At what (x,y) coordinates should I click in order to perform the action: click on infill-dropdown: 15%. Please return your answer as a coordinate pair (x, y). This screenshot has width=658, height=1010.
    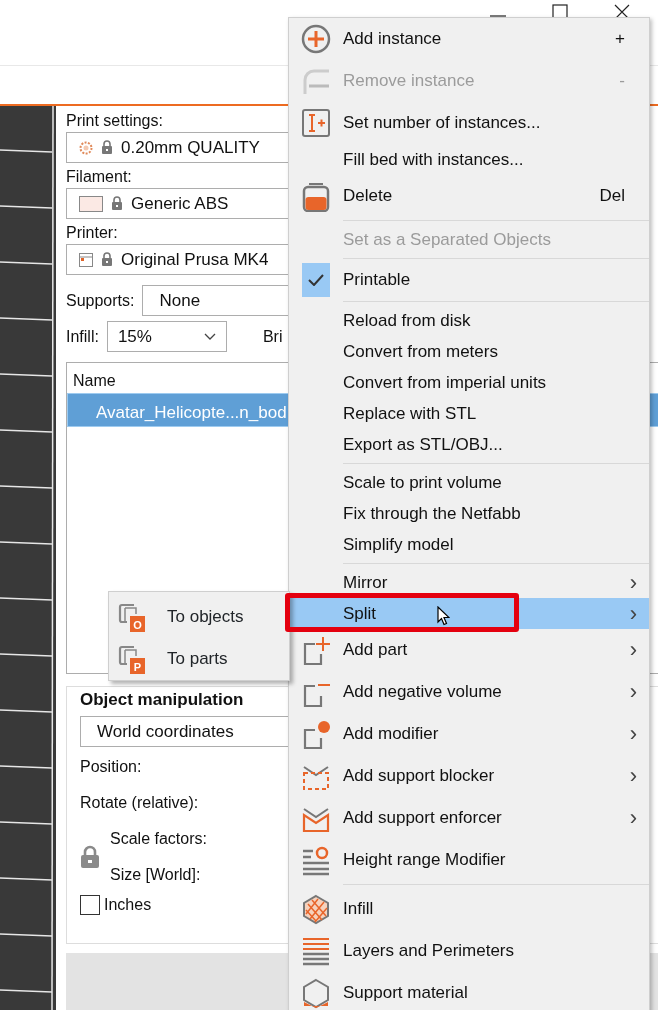
    Looking at the image, I should click on (166, 336).